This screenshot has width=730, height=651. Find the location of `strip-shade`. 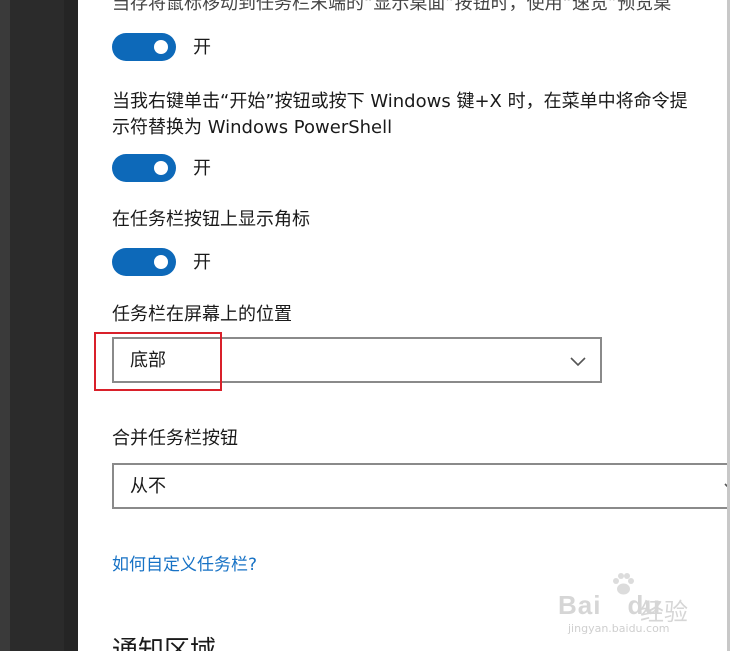

strip-shade is located at coordinates (71, 325).